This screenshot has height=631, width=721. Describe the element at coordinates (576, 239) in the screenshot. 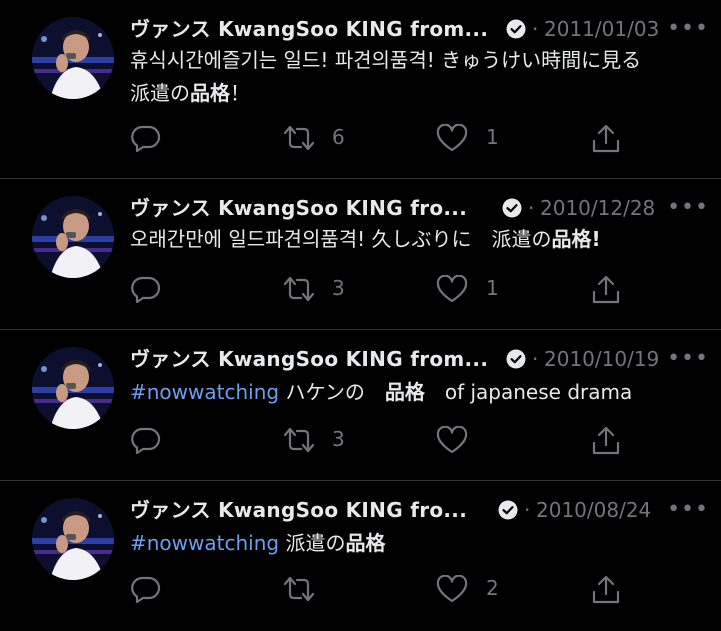

I see `tweet-text-bold: 品格!` at that location.